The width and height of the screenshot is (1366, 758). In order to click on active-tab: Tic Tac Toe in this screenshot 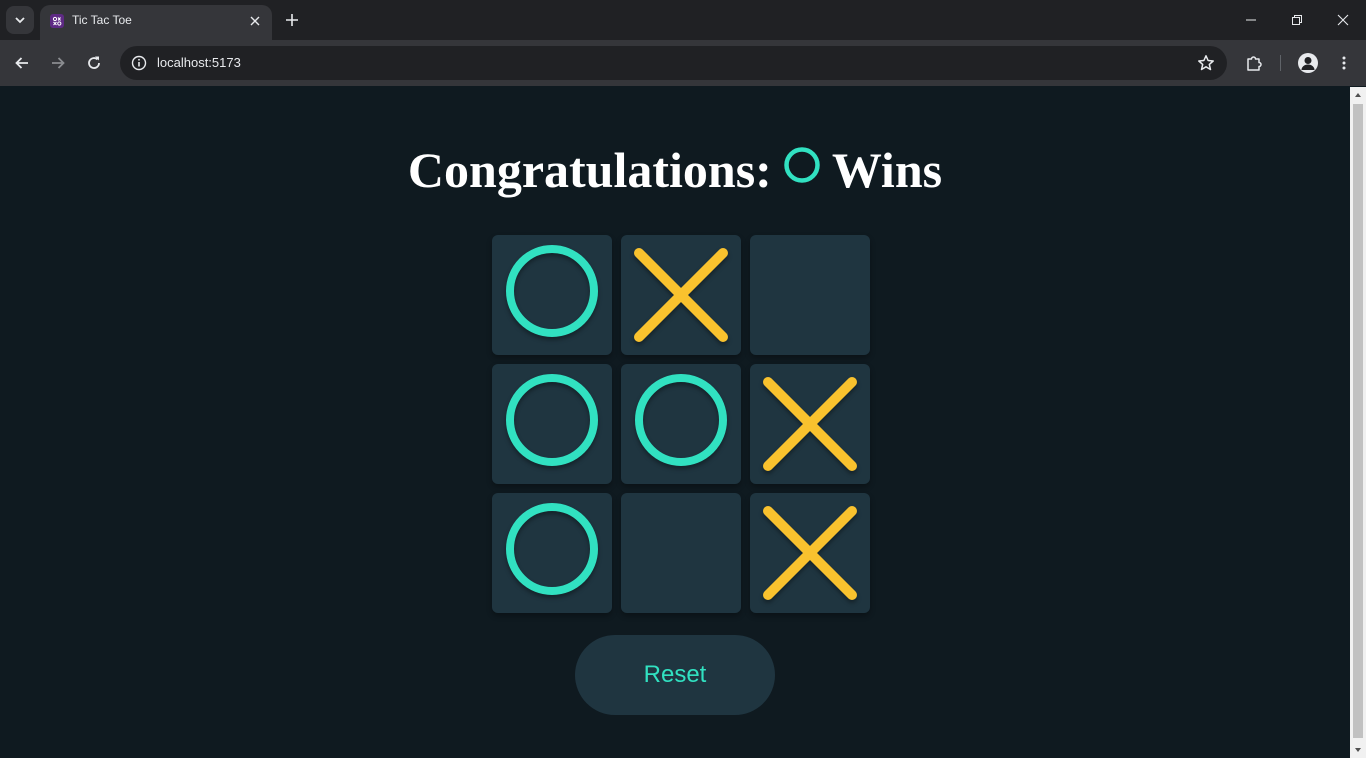, I will do `click(156, 22)`.